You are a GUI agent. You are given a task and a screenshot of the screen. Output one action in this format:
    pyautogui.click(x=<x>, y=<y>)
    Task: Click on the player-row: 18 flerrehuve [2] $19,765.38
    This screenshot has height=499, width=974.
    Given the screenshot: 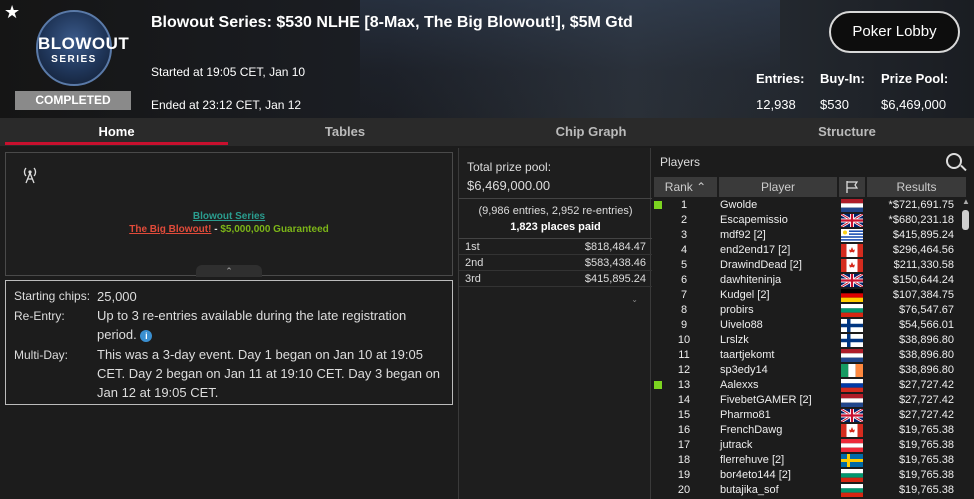 What is the action you would take?
    pyautogui.click(x=807, y=460)
    